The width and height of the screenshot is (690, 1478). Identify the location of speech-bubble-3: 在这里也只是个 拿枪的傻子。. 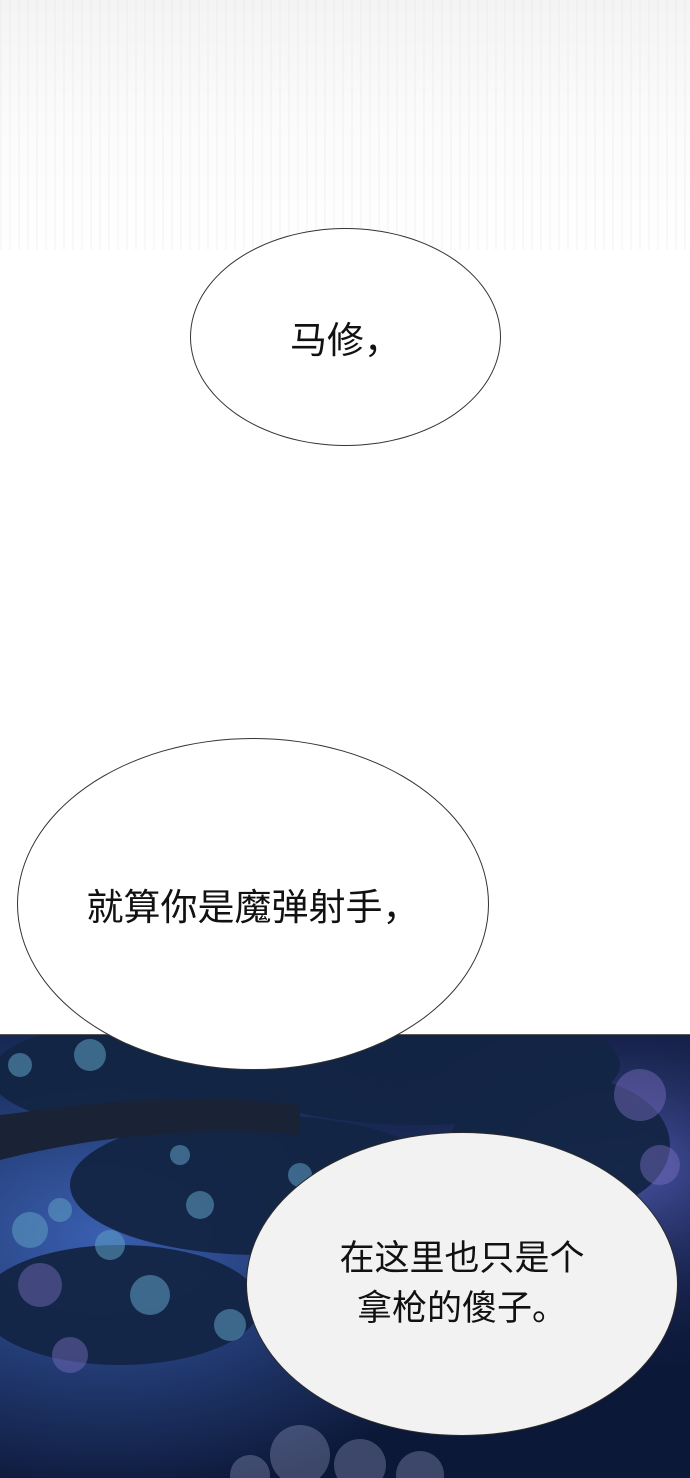
(462, 1284).